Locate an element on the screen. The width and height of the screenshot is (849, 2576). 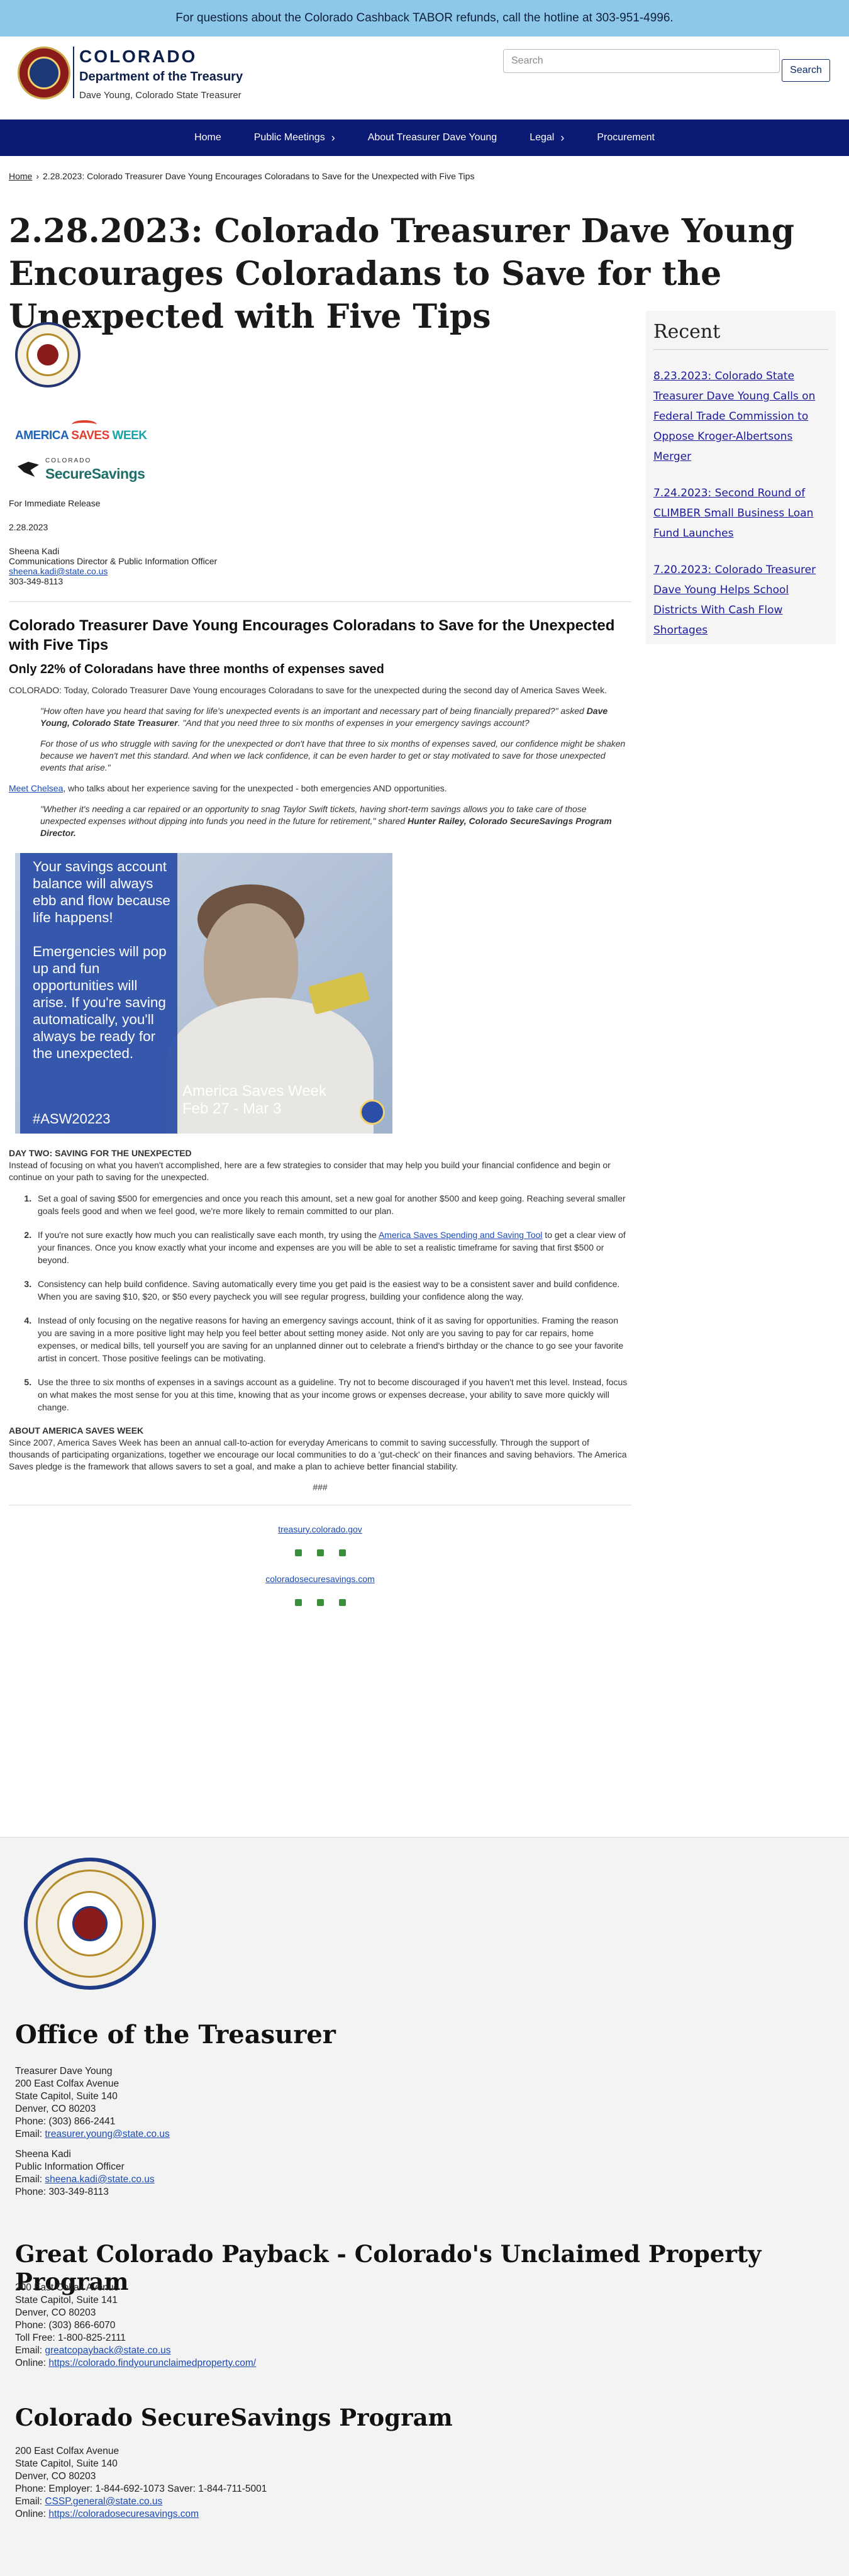
promo-dates: Feb 27 - Mar 3 is located at coordinates (232, 1108).